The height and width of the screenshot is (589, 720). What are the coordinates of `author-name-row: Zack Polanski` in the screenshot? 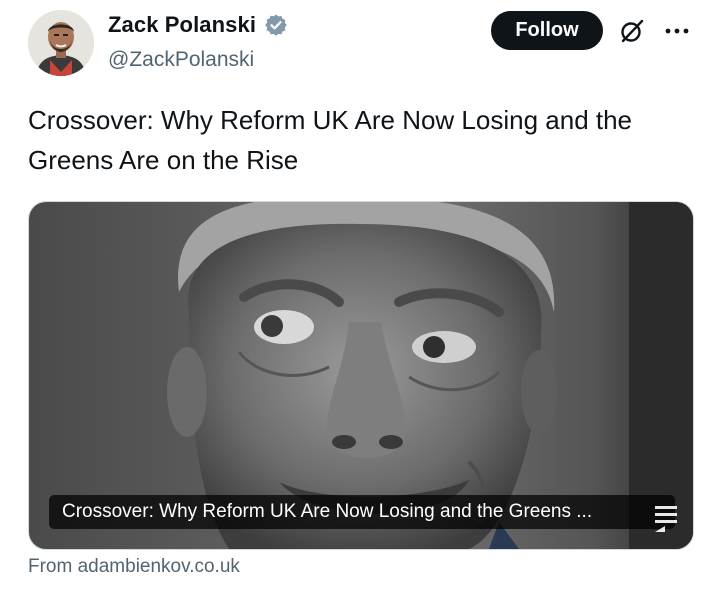 It's located at (198, 25).